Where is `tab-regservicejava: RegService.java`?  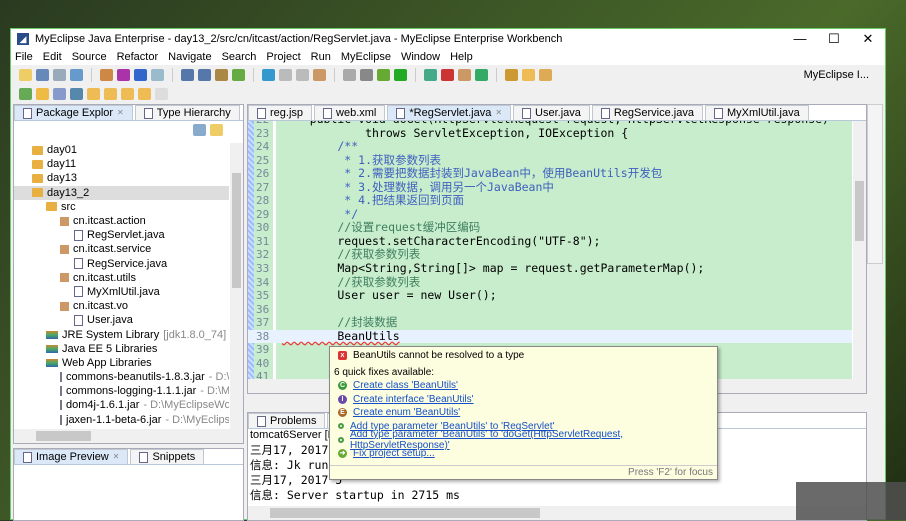 tab-regservicejava: RegService.java is located at coordinates (647, 112).